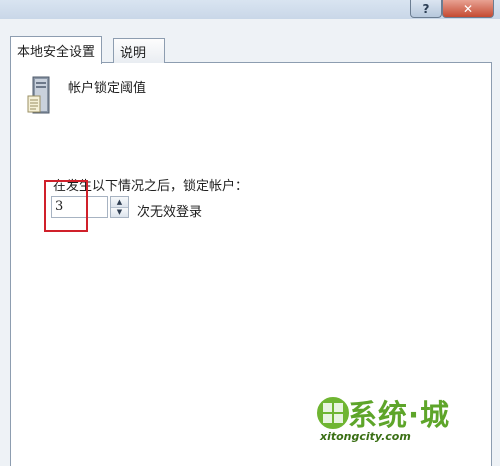 This screenshot has width=500, height=466. I want to click on threshold-spinner: ▲ ▼, so click(119, 207).